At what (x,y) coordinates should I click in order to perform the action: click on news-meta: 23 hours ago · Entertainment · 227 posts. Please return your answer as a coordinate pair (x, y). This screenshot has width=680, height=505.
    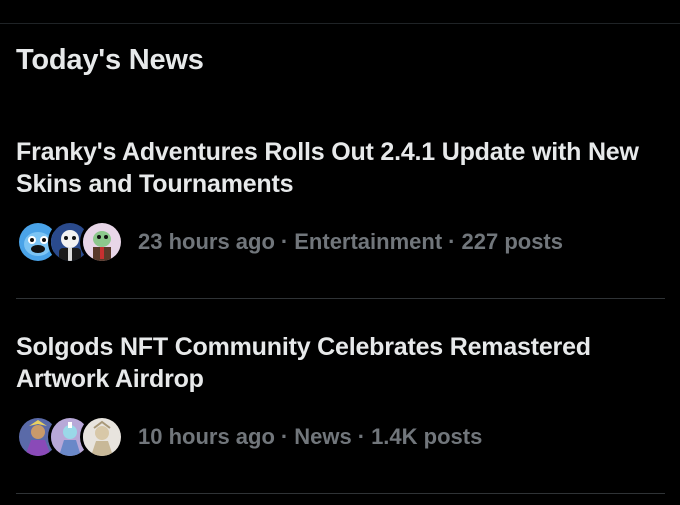
    Looking at the image, I should click on (350, 242).